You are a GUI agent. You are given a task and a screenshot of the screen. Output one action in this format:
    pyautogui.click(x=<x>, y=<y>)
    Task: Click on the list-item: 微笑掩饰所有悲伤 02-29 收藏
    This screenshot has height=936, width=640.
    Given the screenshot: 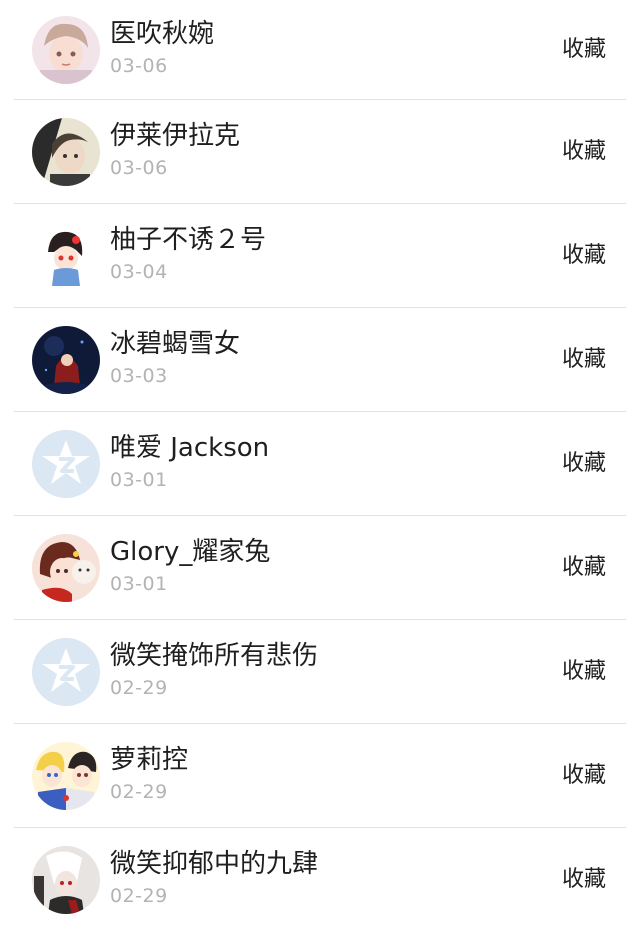 What is the action you would take?
    pyautogui.click(x=320, y=672)
    